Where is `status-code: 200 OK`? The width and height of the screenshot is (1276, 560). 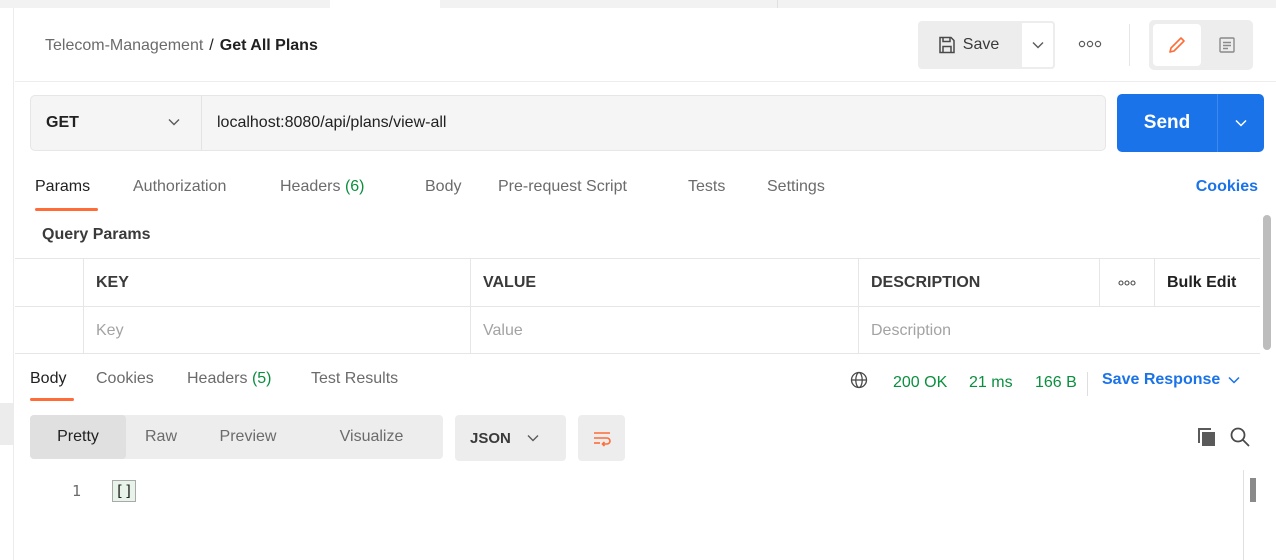
status-code: 200 OK is located at coordinates (920, 383).